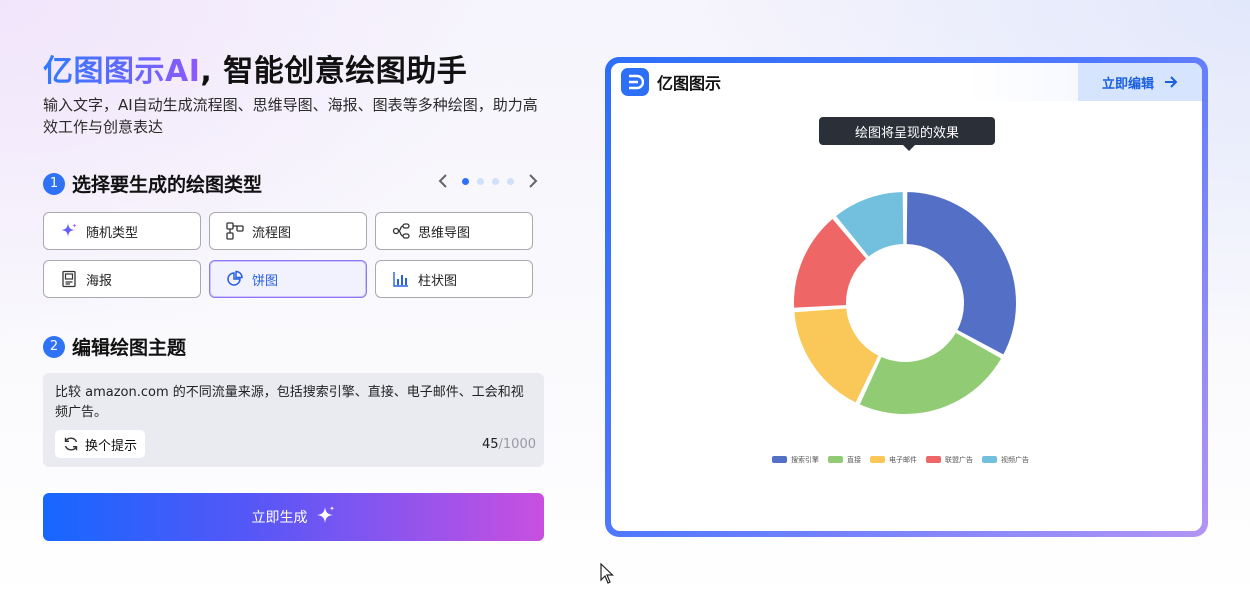  Describe the element at coordinates (1015, 459) in the screenshot. I see `legend-label-5: 视频广告` at that location.